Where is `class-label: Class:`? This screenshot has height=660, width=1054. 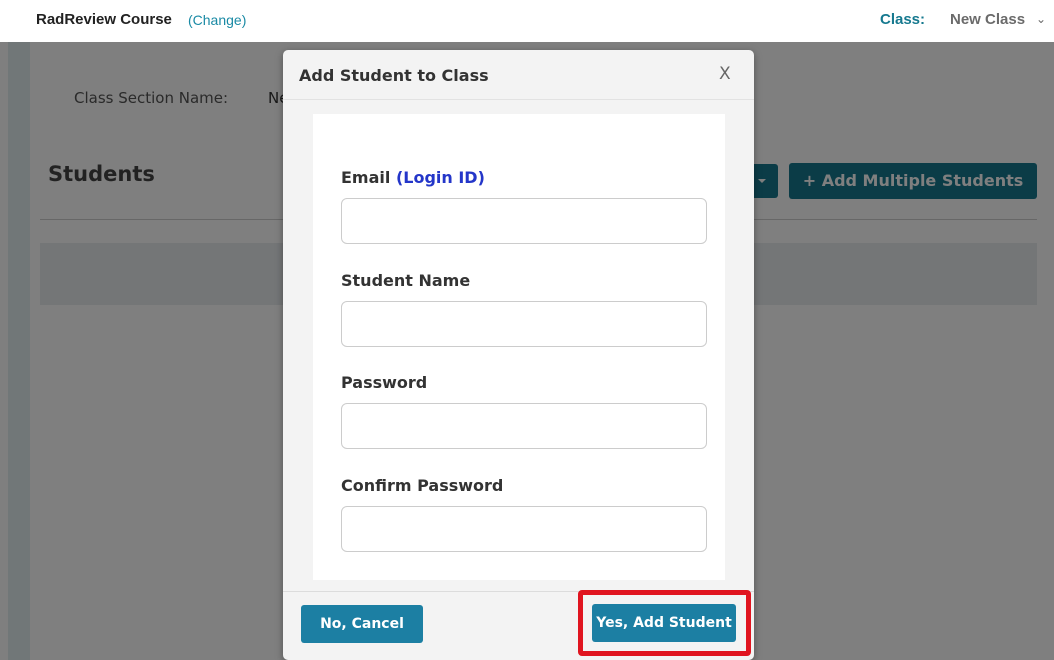
class-label: Class: is located at coordinates (903, 19).